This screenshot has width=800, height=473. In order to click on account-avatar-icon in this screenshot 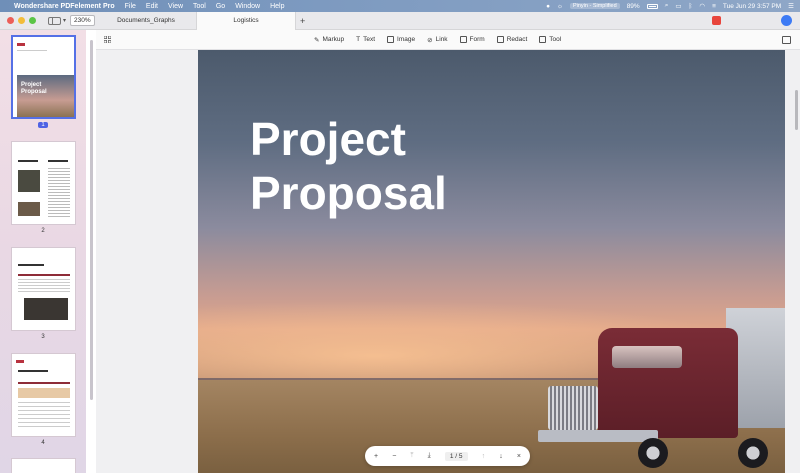, I will do `click(786, 20)`.